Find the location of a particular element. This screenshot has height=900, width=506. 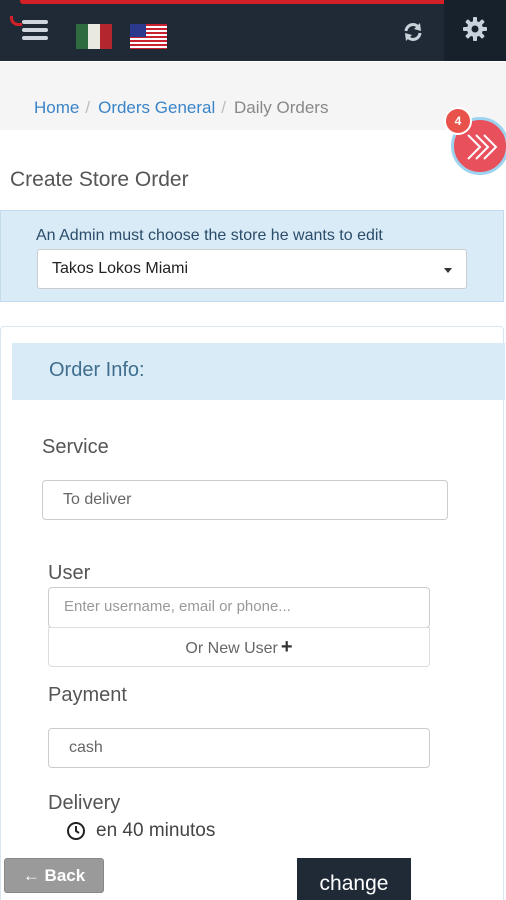

back-button: ← Back is located at coordinates (54, 875).